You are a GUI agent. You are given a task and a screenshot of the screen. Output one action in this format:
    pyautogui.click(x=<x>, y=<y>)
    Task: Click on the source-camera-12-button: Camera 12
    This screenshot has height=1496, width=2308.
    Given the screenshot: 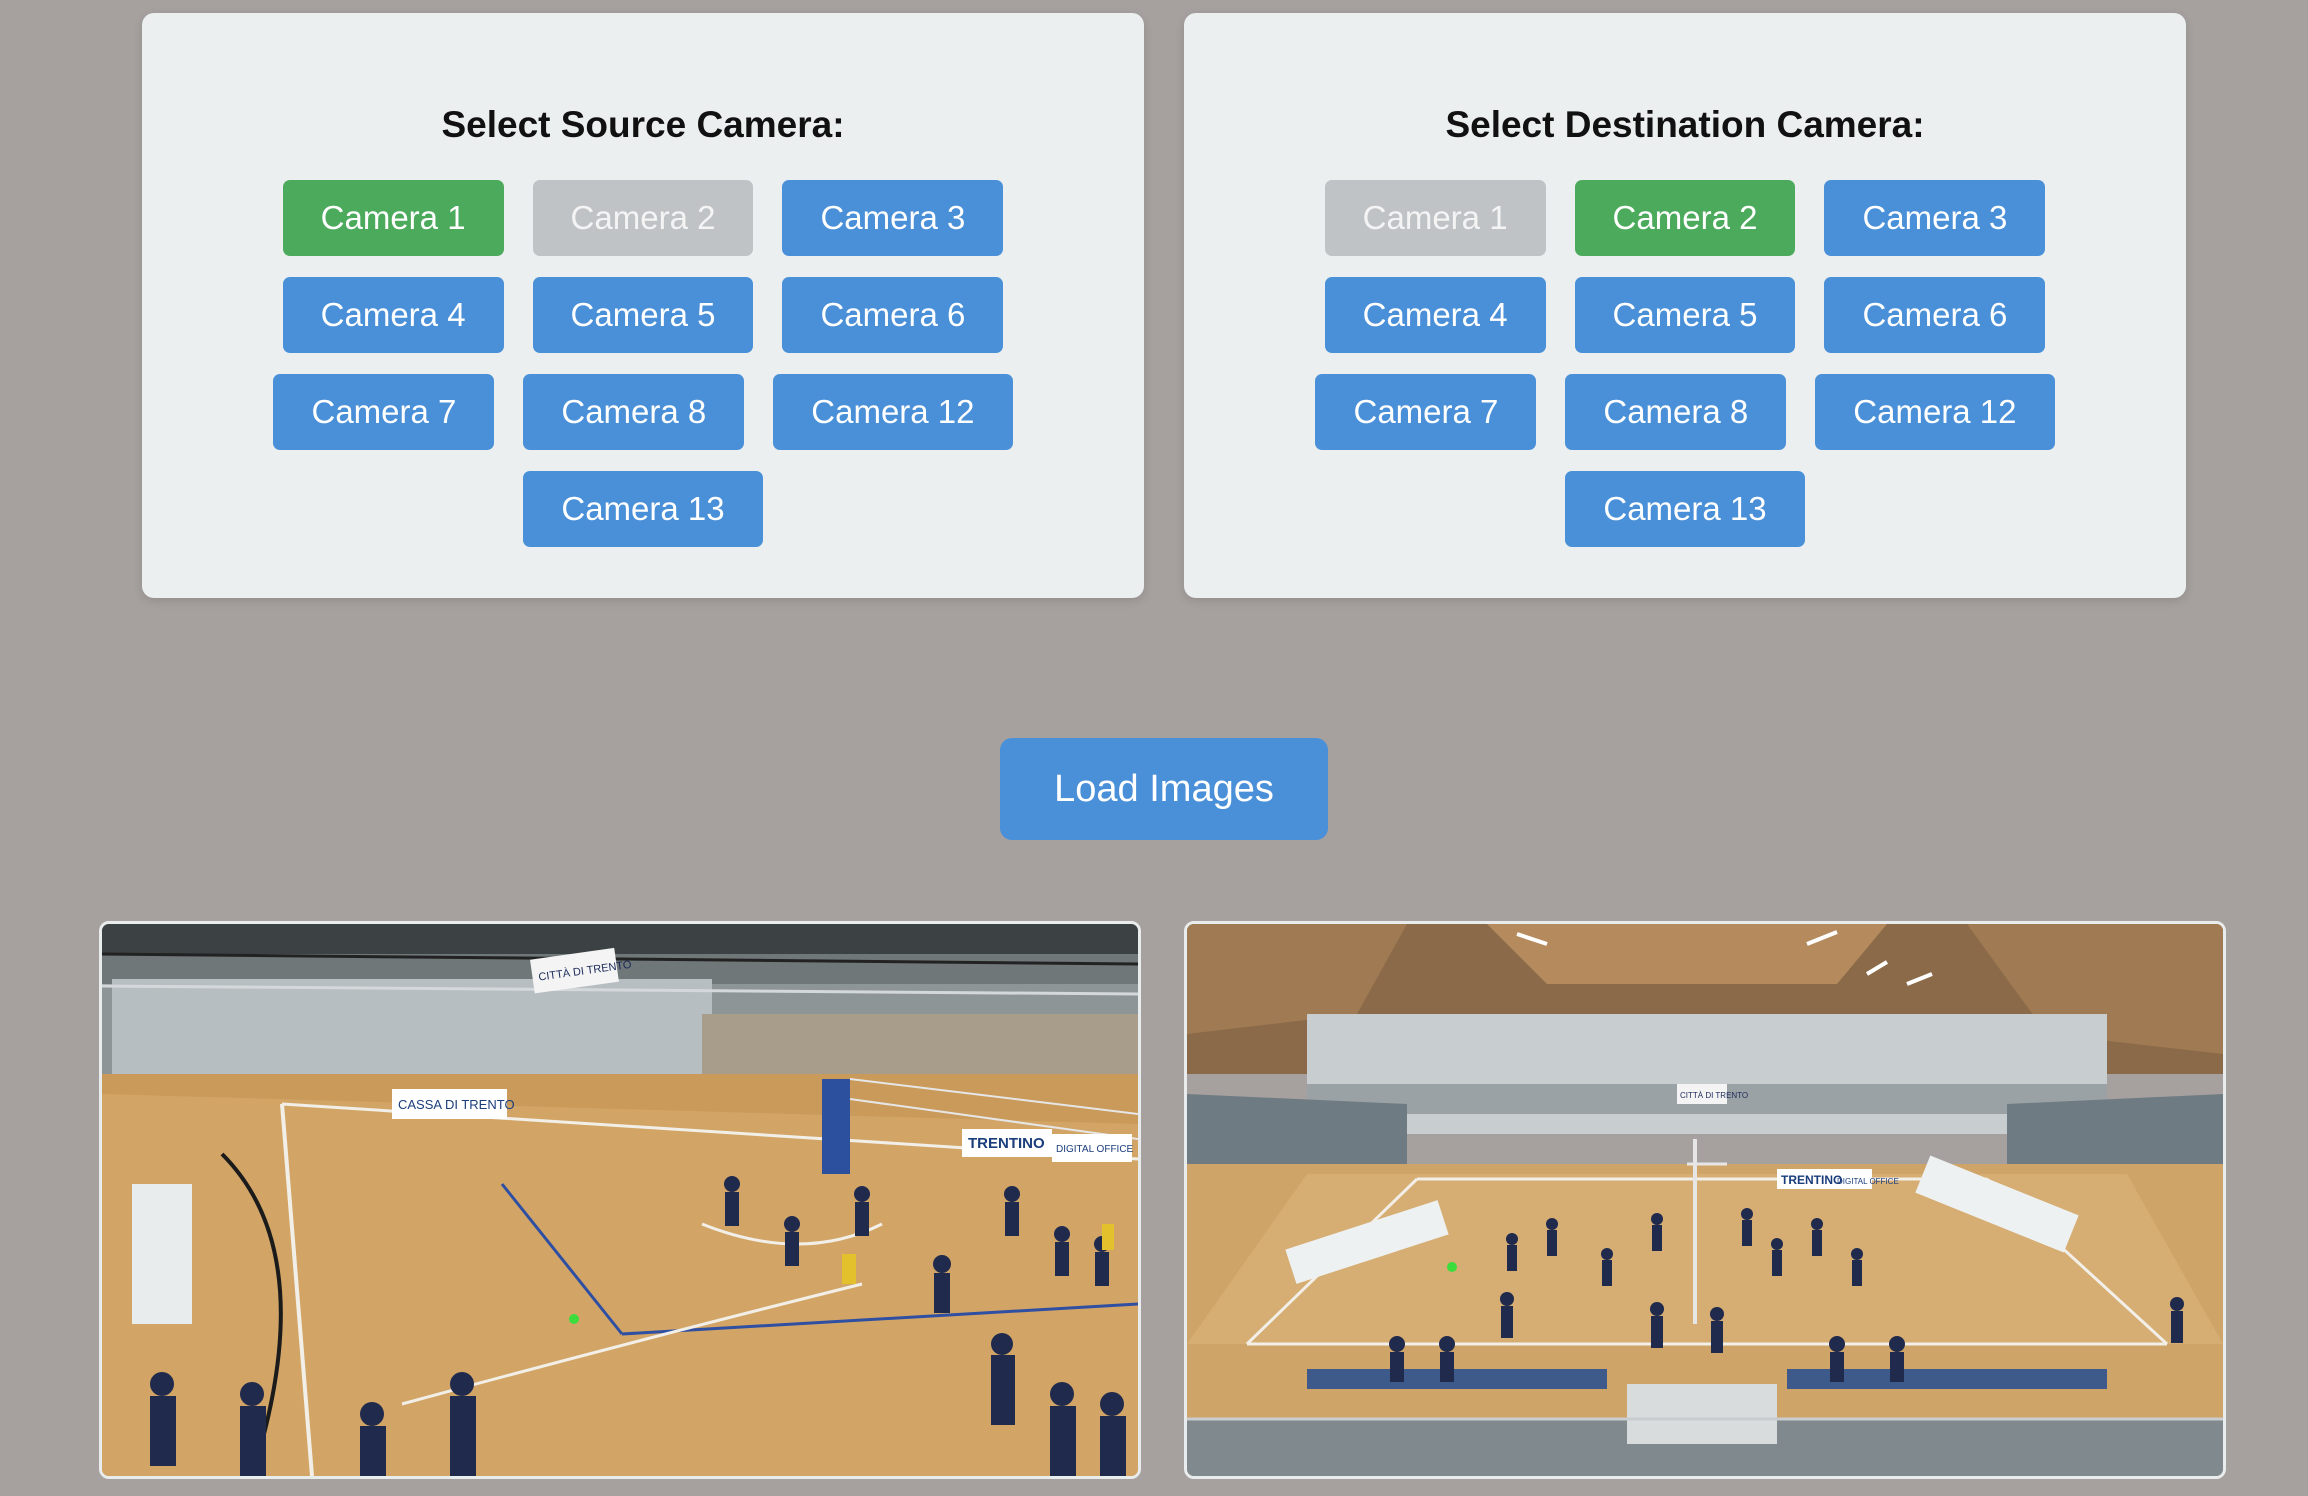 What is the action you would take?
    pyautogui.click(x=893, y=412)
    